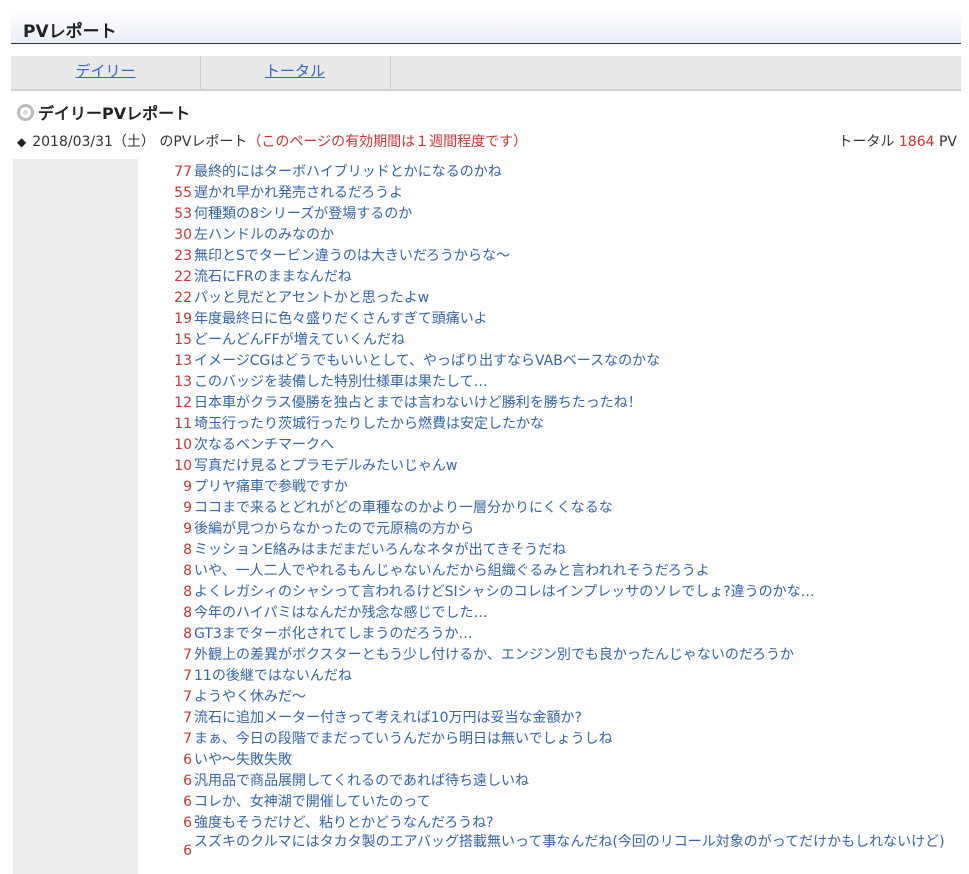 This screenshot has height=874, width=969. I want to click on entry-title-link: 最終的にはターボハイブリッドとかになるのかね, so click(575, 172).